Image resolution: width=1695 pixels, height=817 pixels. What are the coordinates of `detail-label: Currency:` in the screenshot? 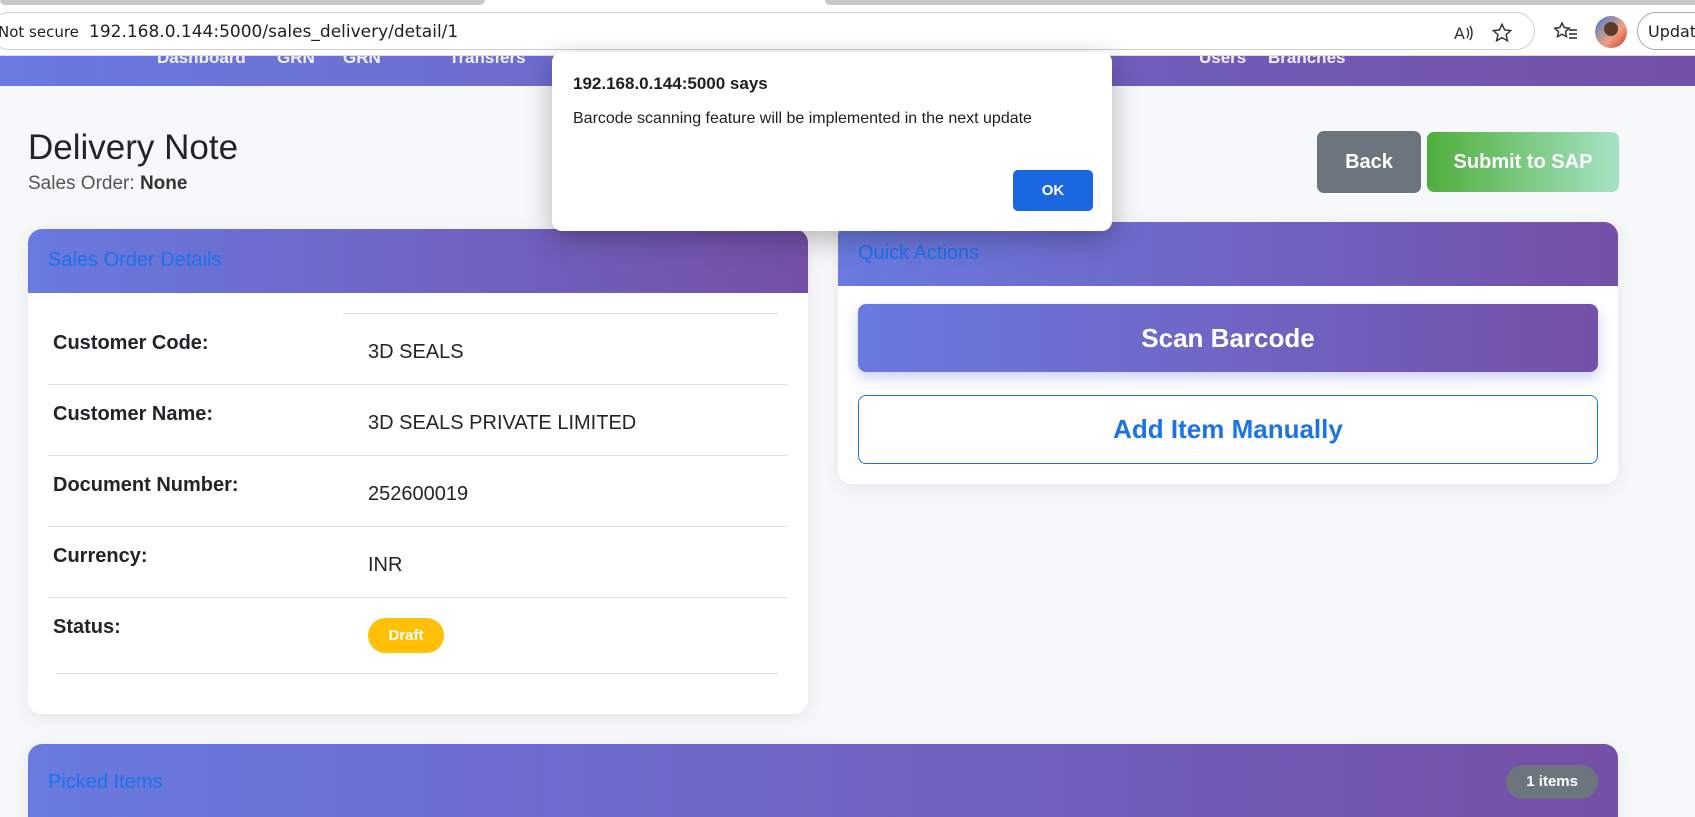 It's located at (100, 556).